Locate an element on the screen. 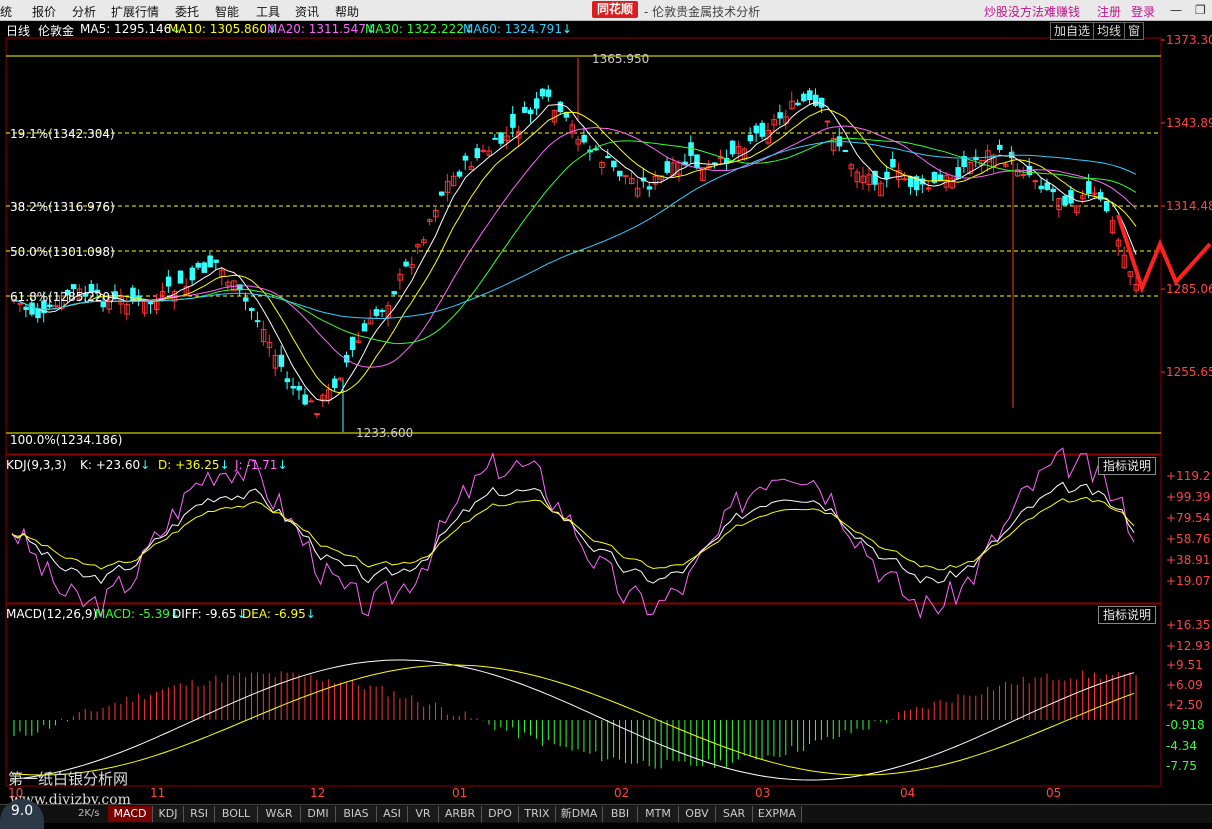 This screenshot has width=1212, height=829. macd-dea-readout: DEA: -6.95↓ is located at coordinates (279, 614).